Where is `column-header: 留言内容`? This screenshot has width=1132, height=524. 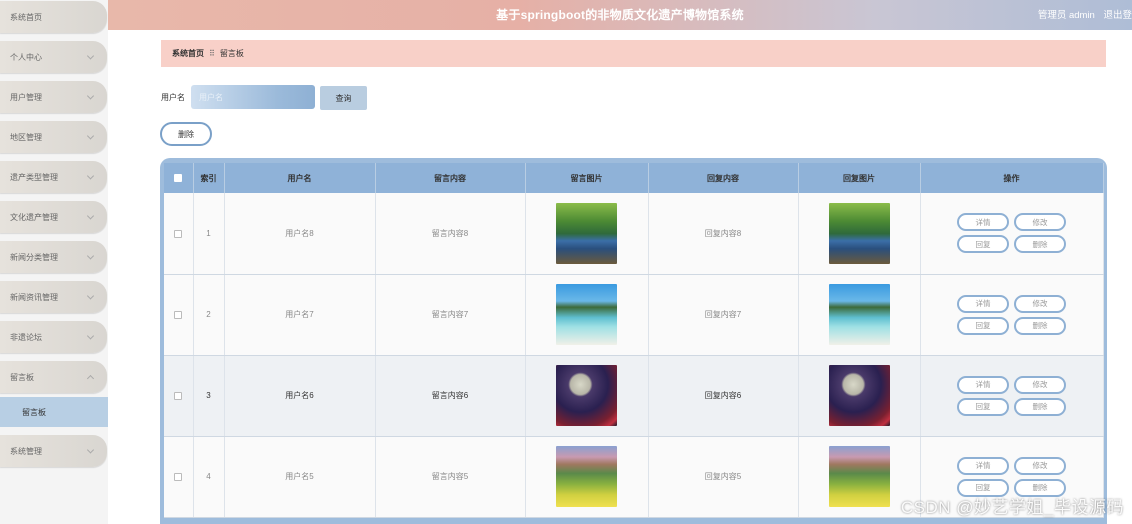
column-header: 留言内容 is located at coordinates (450, 178).